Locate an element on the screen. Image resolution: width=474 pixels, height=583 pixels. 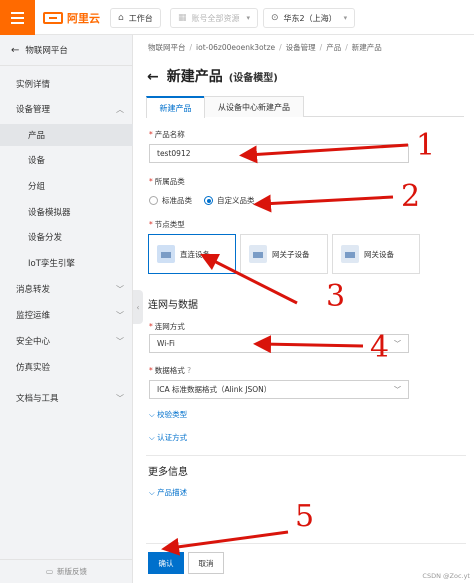
sidebar-item-device-distribution: 设备分发 is located at coordinates (66, 237).